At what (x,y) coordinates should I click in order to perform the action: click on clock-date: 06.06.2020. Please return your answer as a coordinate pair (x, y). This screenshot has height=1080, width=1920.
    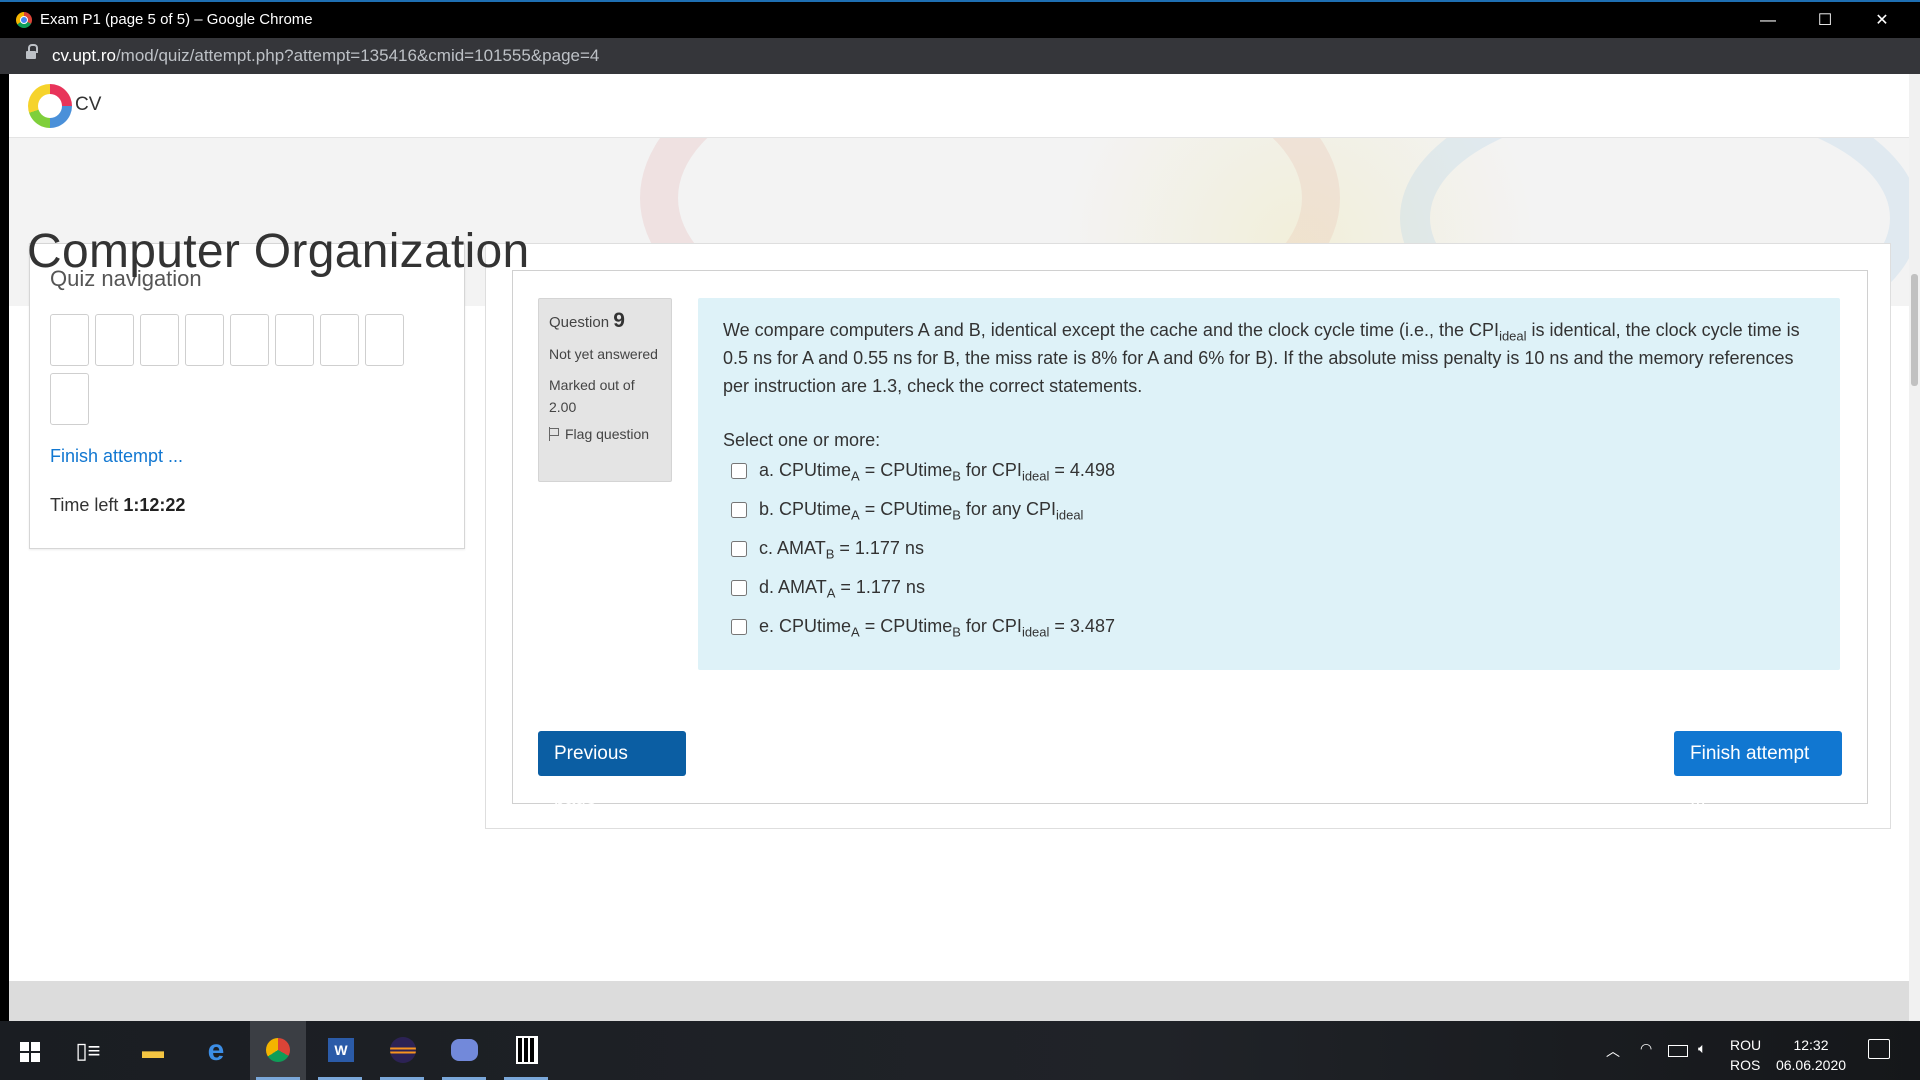
    Looking at the image, I should click on (1811, 1065).